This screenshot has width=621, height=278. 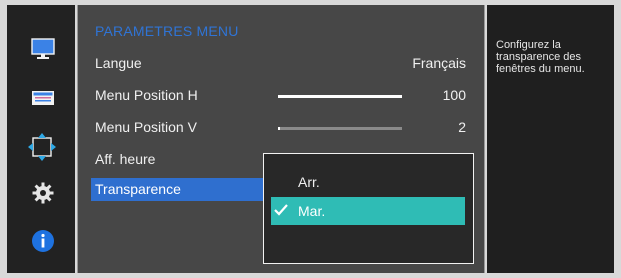 I want to click on position-h-slider-fill, so click(x=340, y=96).